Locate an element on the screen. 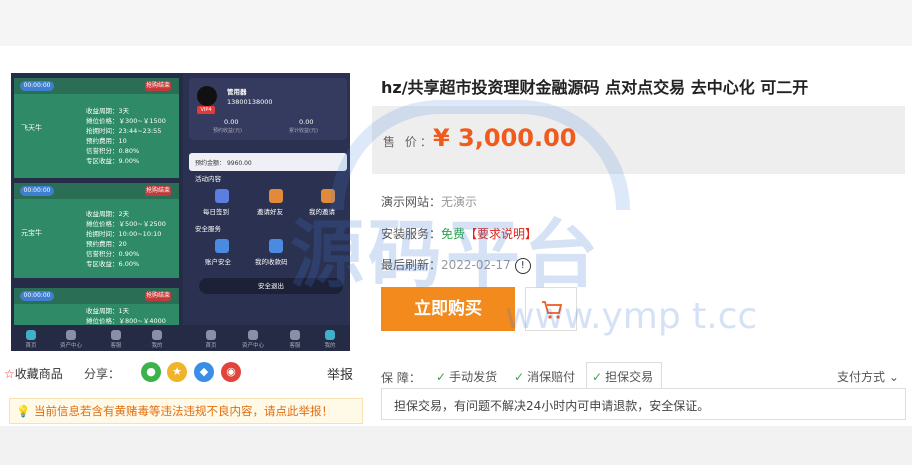 The image size is (912, 465). bottom-band is located at coordinates (456, 445).